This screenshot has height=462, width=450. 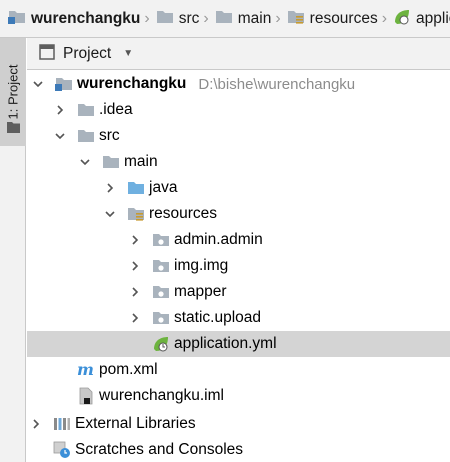 I want to click on project-panel-header: Project ▼, so click(x=238, y=54).